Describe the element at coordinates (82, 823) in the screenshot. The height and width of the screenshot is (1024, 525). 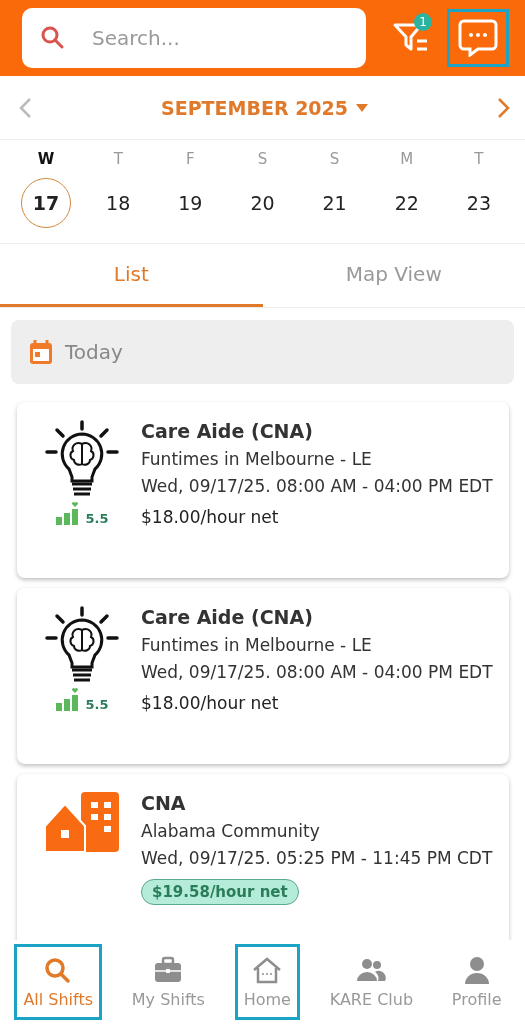
I see `buildings-icon` at that location.